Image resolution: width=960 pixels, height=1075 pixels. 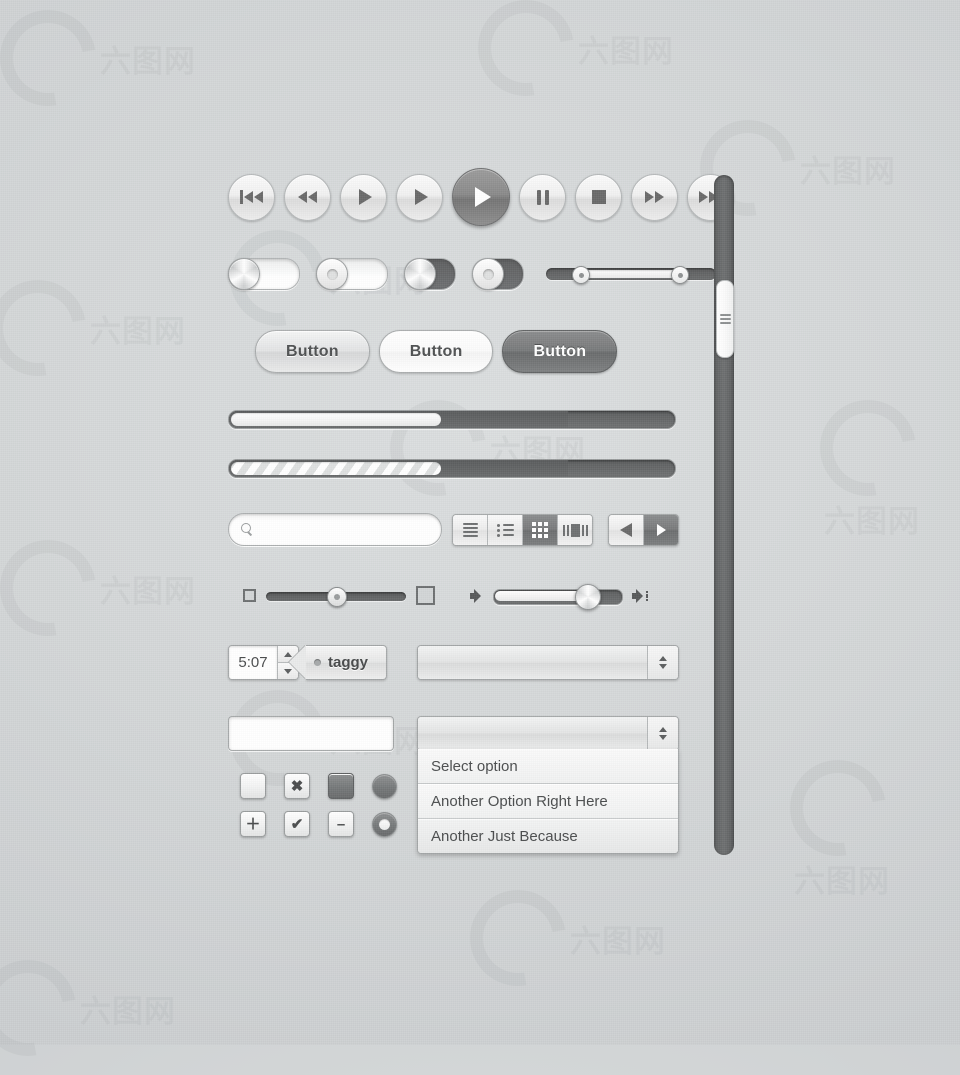 I want to click on tag-label: taggy, so click(x=348, y=662).